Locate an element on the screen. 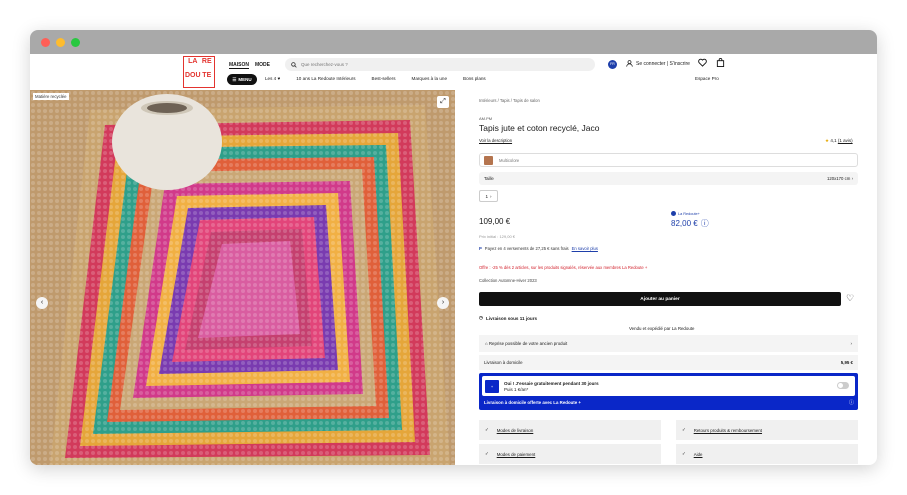  size-value: 120x170 cm is located at coordinates (838, 178).